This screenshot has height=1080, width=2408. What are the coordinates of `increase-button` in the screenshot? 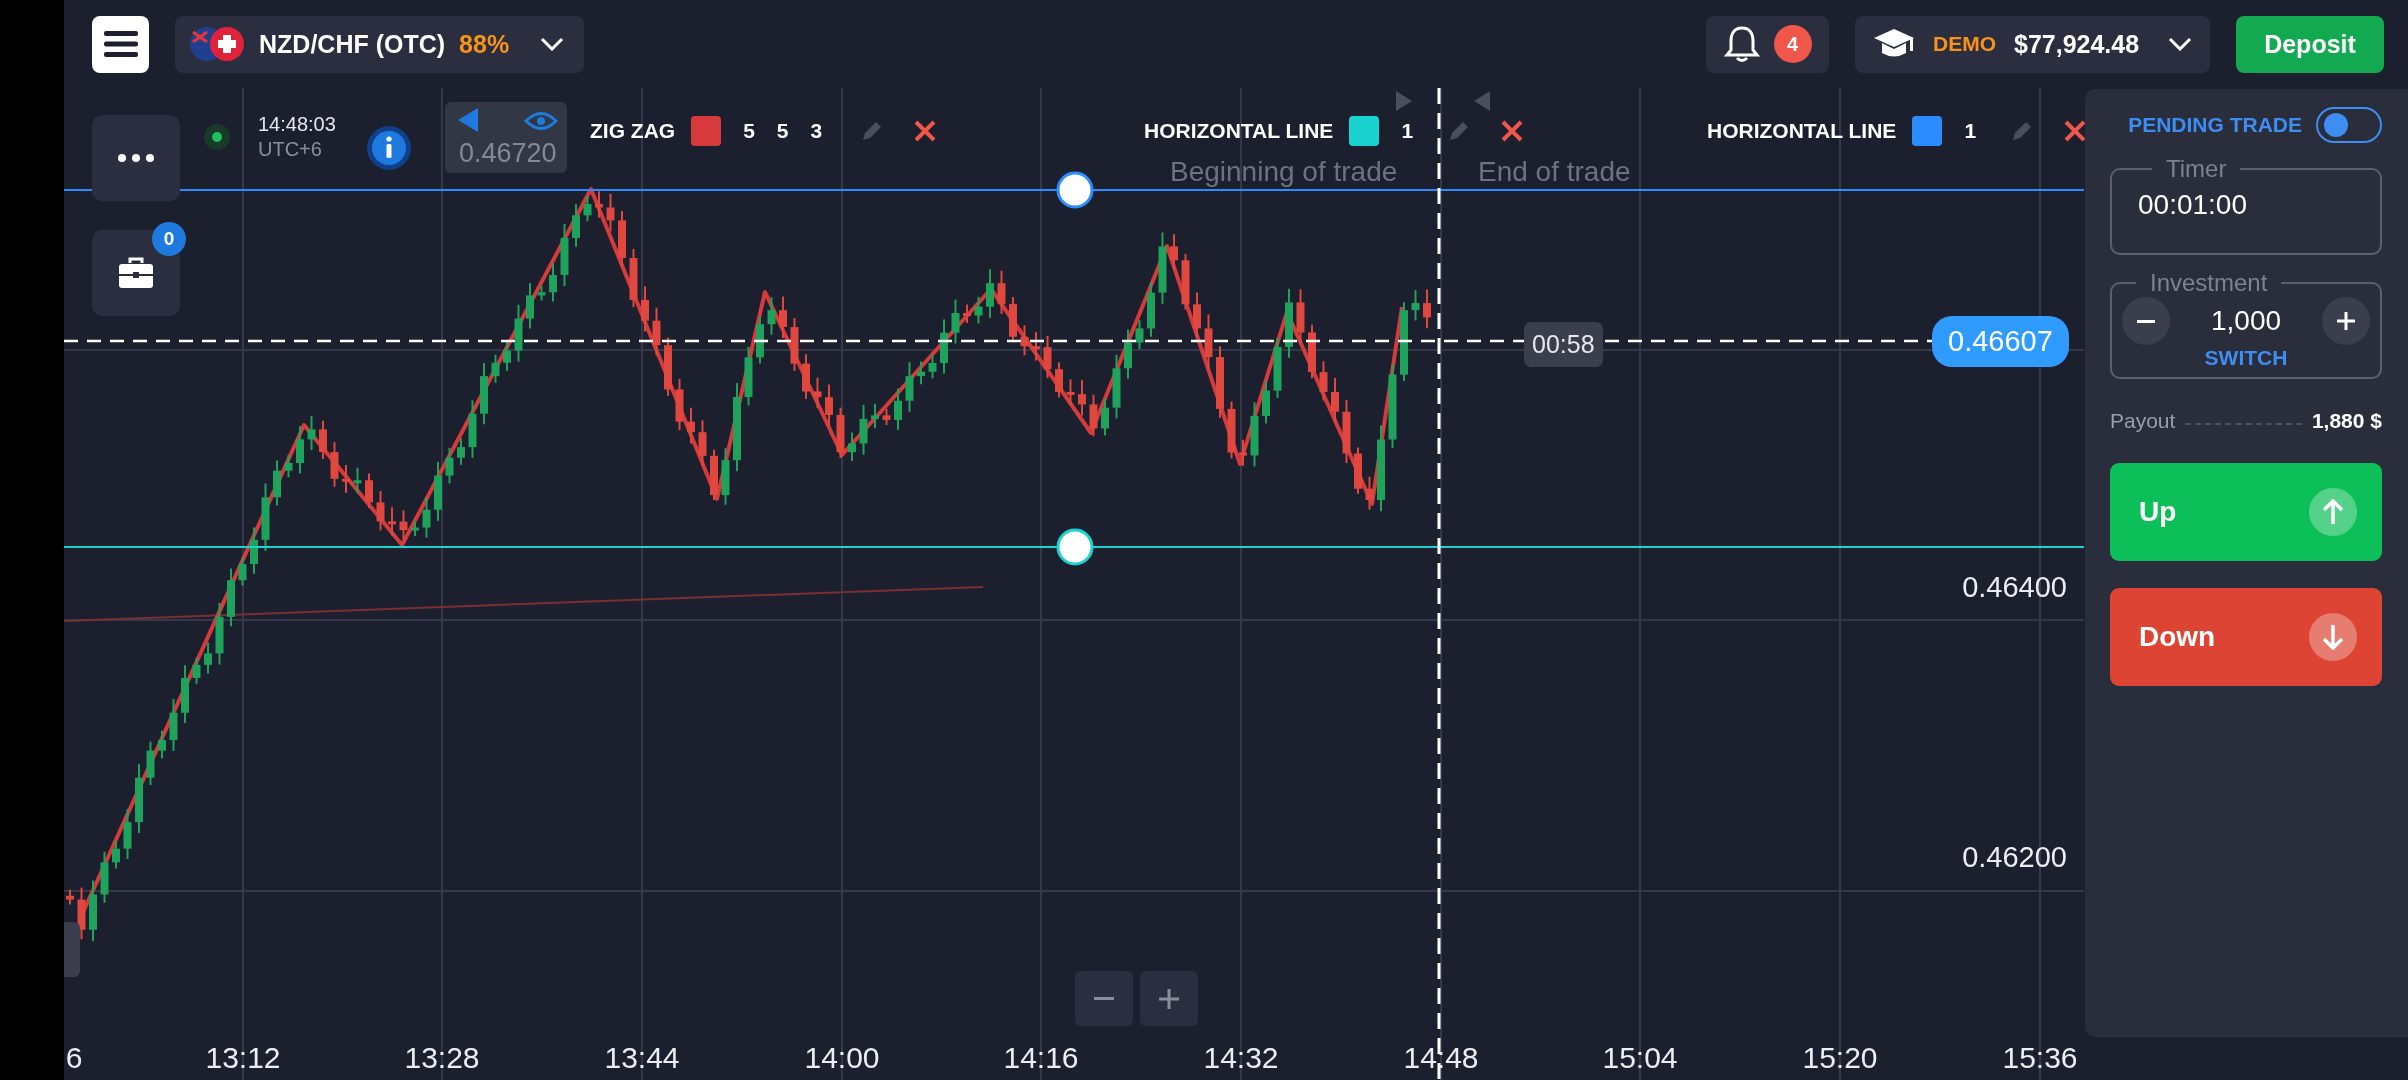 It's located at (2346, 321).